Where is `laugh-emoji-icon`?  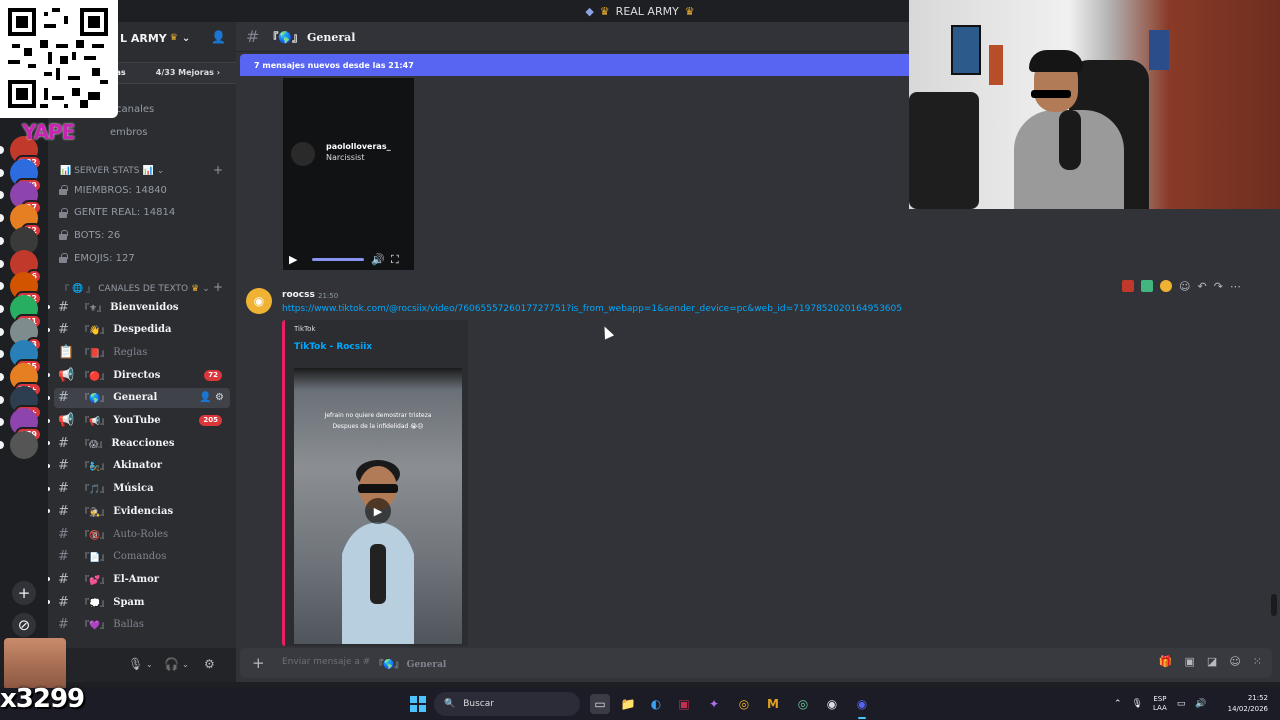
laugh-emoji-icon is located at coordinates (1166, 286).